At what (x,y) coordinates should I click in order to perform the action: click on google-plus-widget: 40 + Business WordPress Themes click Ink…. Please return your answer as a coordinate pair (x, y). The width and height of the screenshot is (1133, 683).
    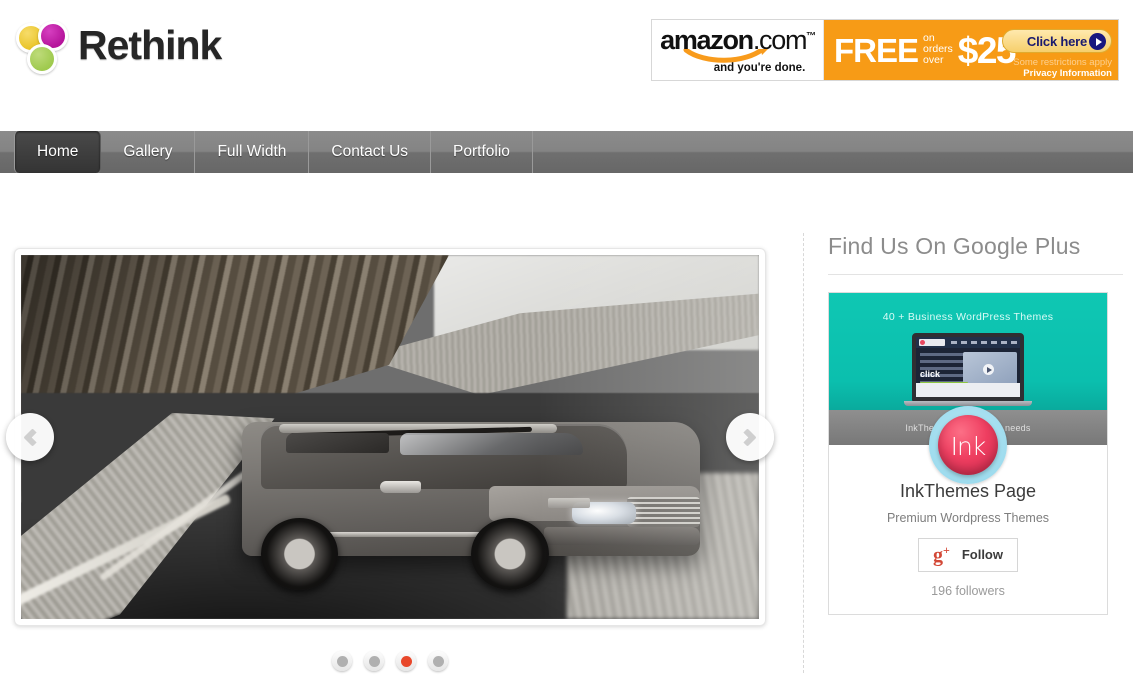
    Looking at the image, I should click on (968, 453).